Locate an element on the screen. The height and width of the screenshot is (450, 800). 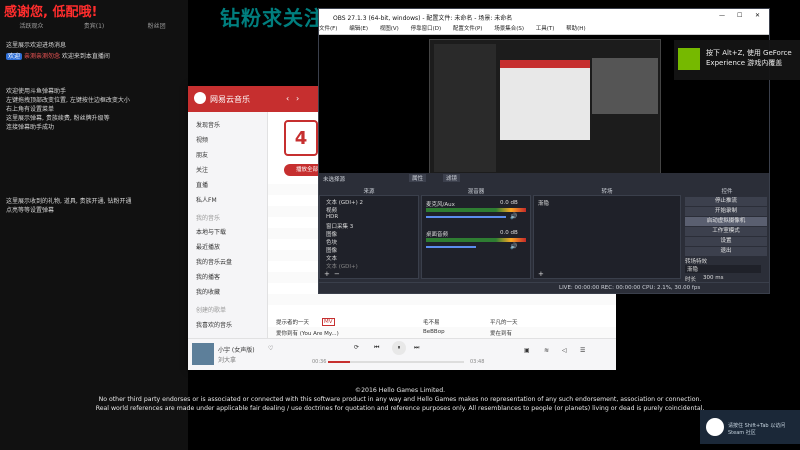
tab-fan-club: 粉丝团 is located at coordinates (156, 27).